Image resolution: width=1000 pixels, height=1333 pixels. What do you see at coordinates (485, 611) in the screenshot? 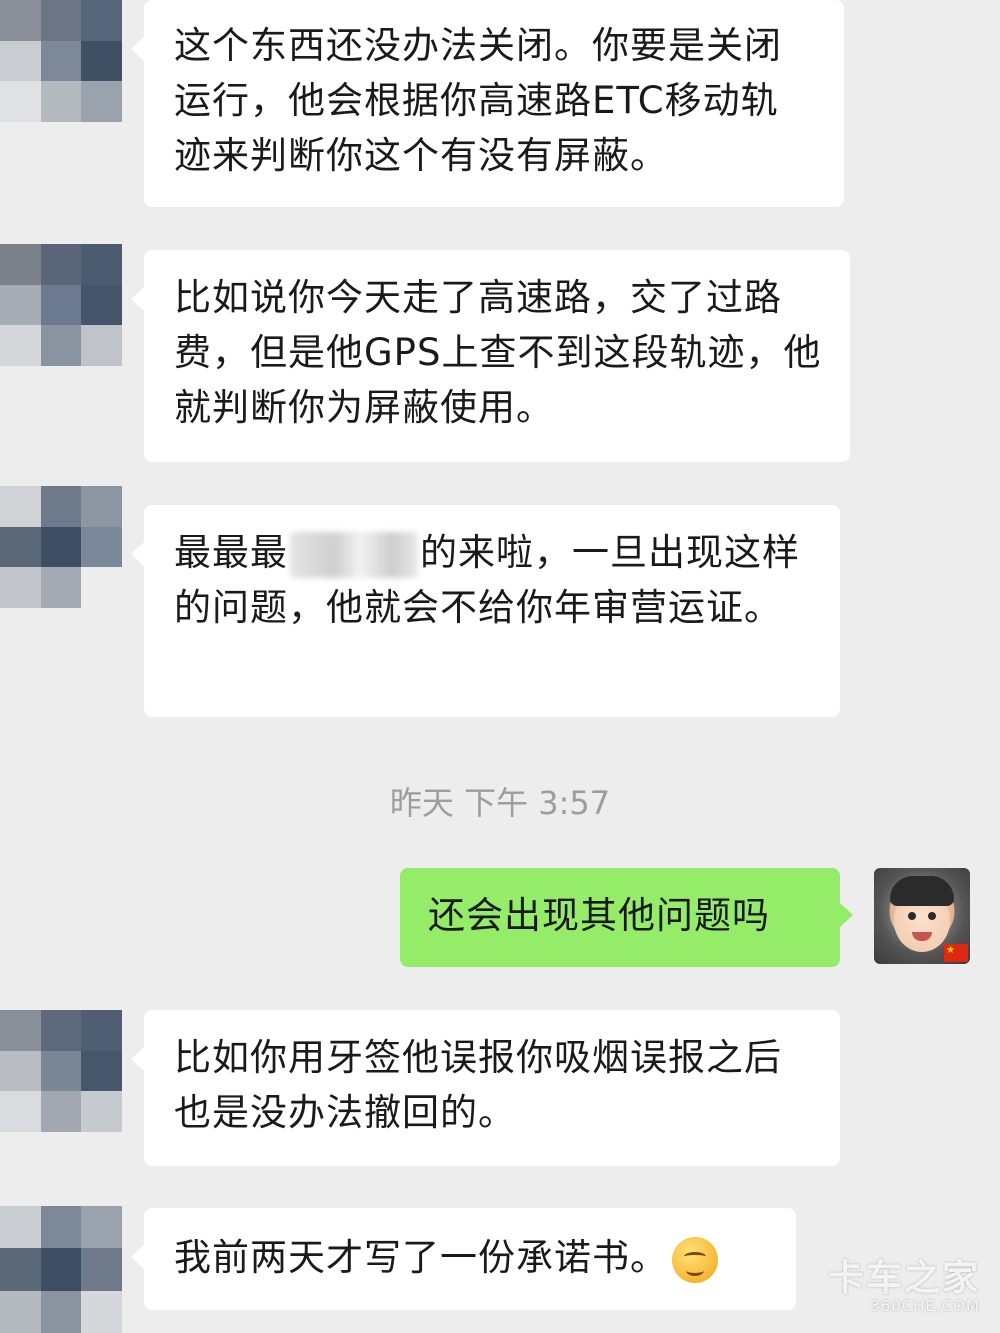
I see `message-bubble-incoming: 最最最 的来啦，一旦出现这样的问题，他就会不给你年审营运证。` at bounding box center [485, 611].